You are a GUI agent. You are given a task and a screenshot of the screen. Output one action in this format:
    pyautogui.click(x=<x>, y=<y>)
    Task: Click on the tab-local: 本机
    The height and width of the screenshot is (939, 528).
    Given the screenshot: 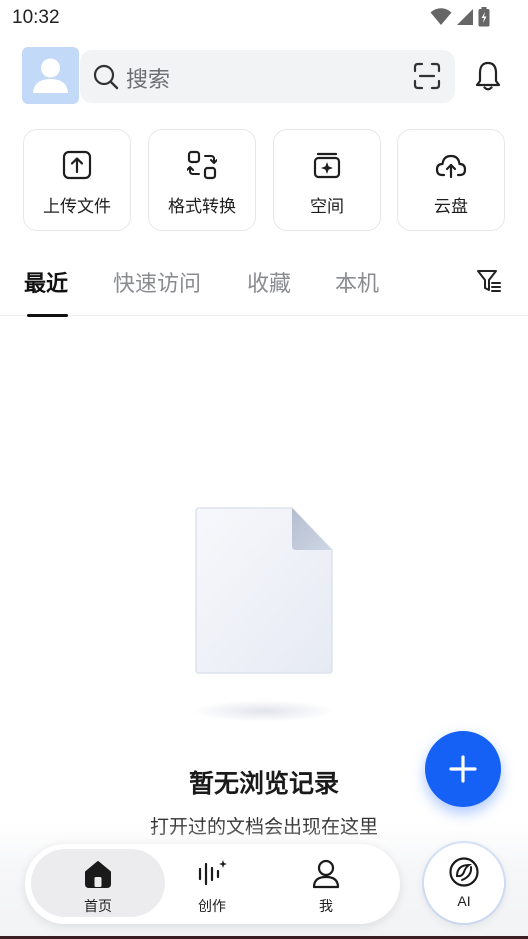 What is the action you would take?
    pyautogui.click(x=357, y=282)
    